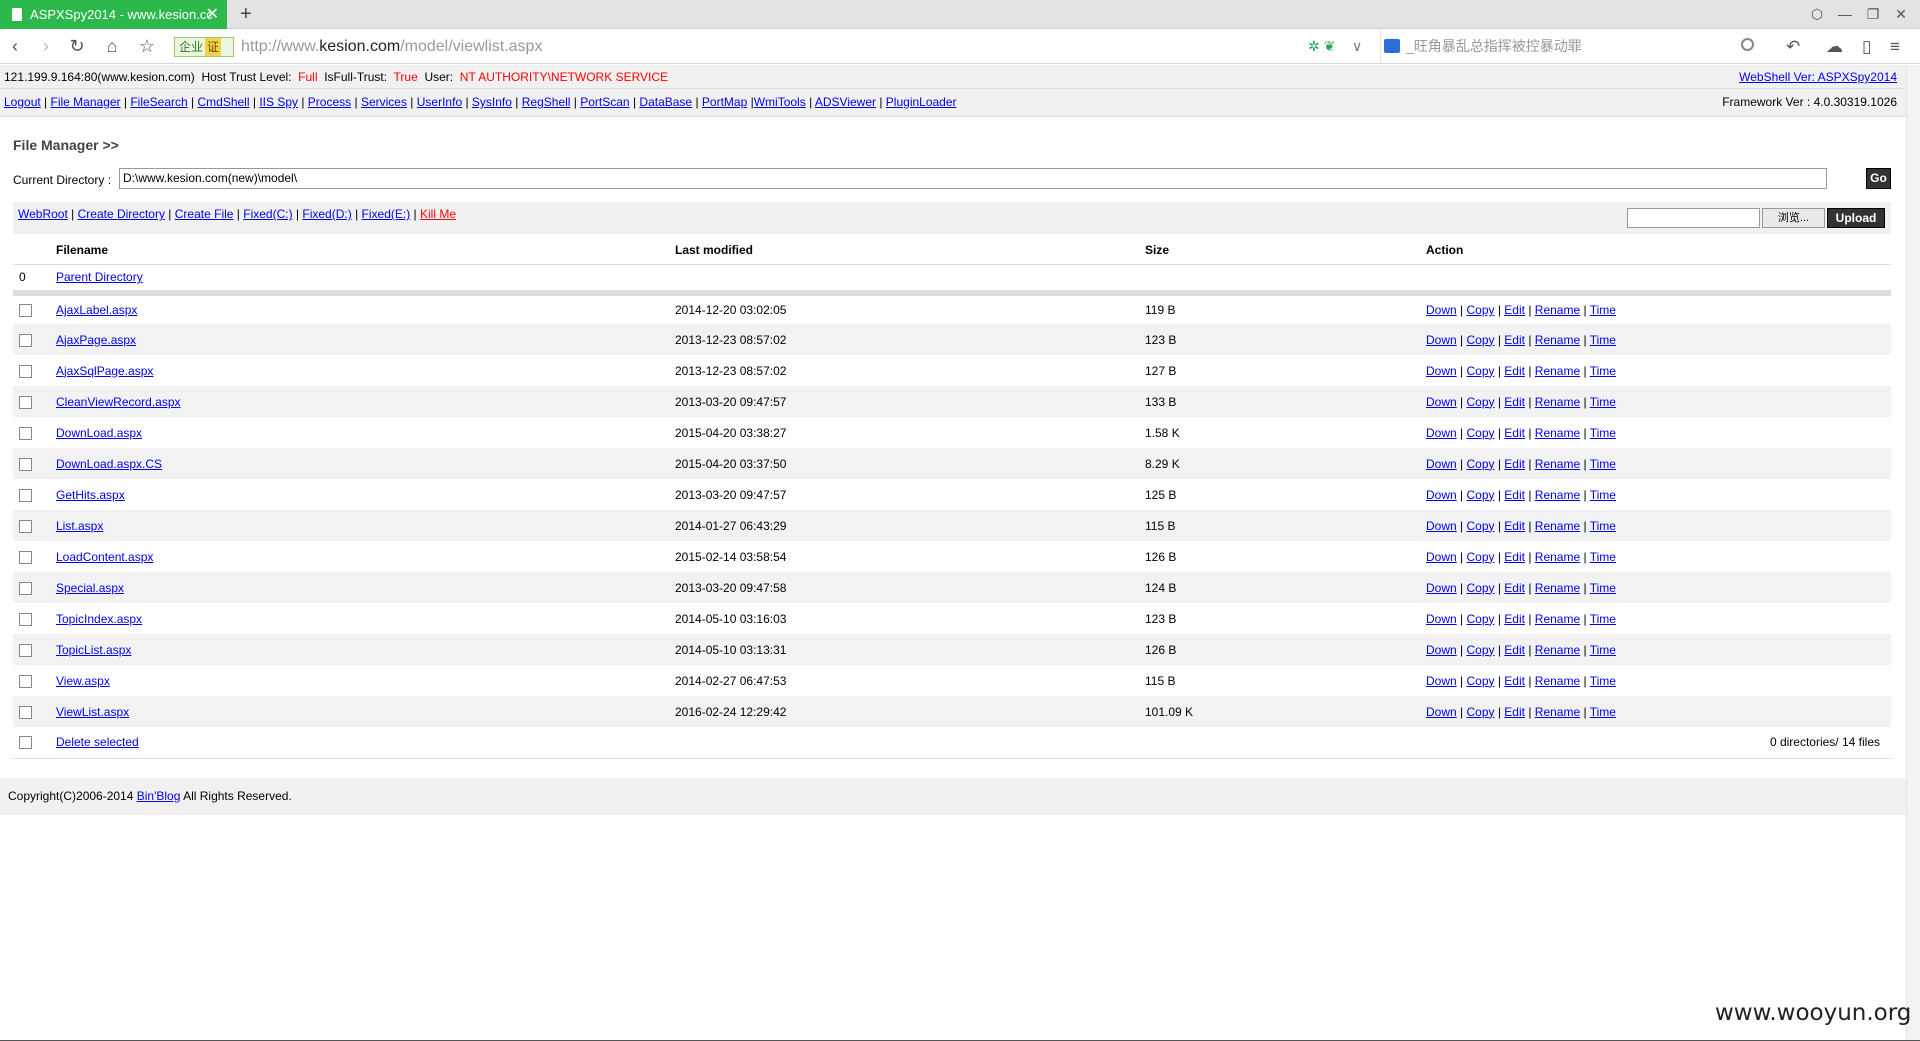 The height and width of the screenshot is (1041, 1920). What do you see at coordinates (96, 310) in the screenshot?
I see `file-name-link: AjaxLabel.aspx` at bounding box center [96, 310].